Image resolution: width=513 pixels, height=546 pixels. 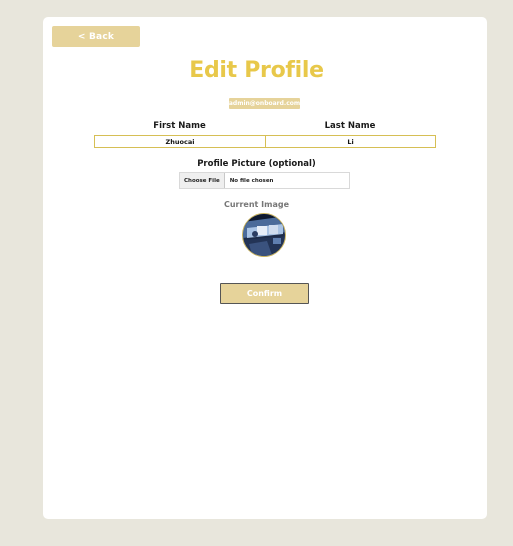 What do you see at coordinates (264, 293) in the screenshot?
I see `confirm-button: Confirm` at bounding box center [264, 293].